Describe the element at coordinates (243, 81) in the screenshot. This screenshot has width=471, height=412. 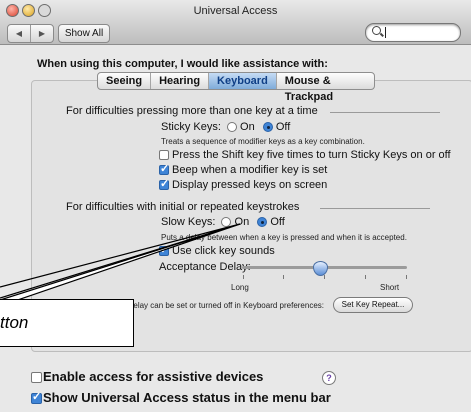
I see `tab-keyboard: Keyboard` at that location.